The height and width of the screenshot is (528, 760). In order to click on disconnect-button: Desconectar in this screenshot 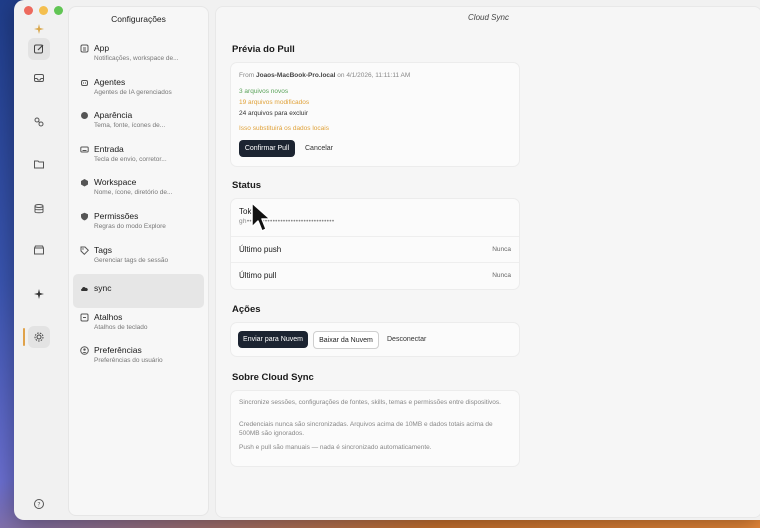, I will do `click(406, 339)`.